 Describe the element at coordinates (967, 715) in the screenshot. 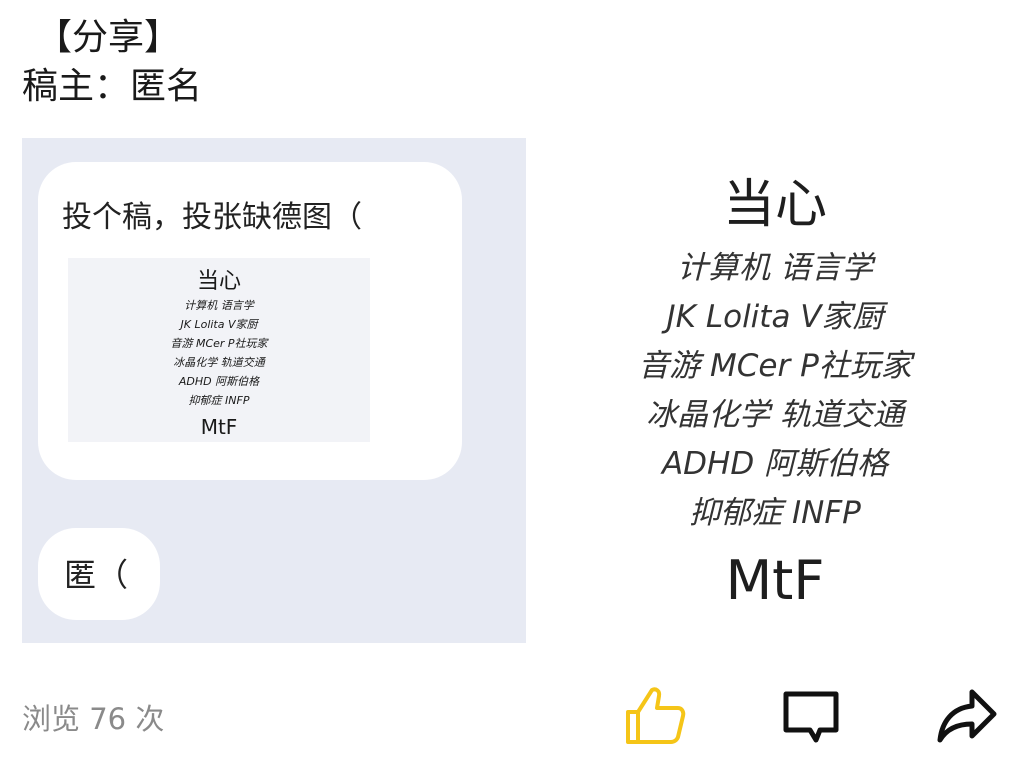

I see `share-arrow-icon` at that location.